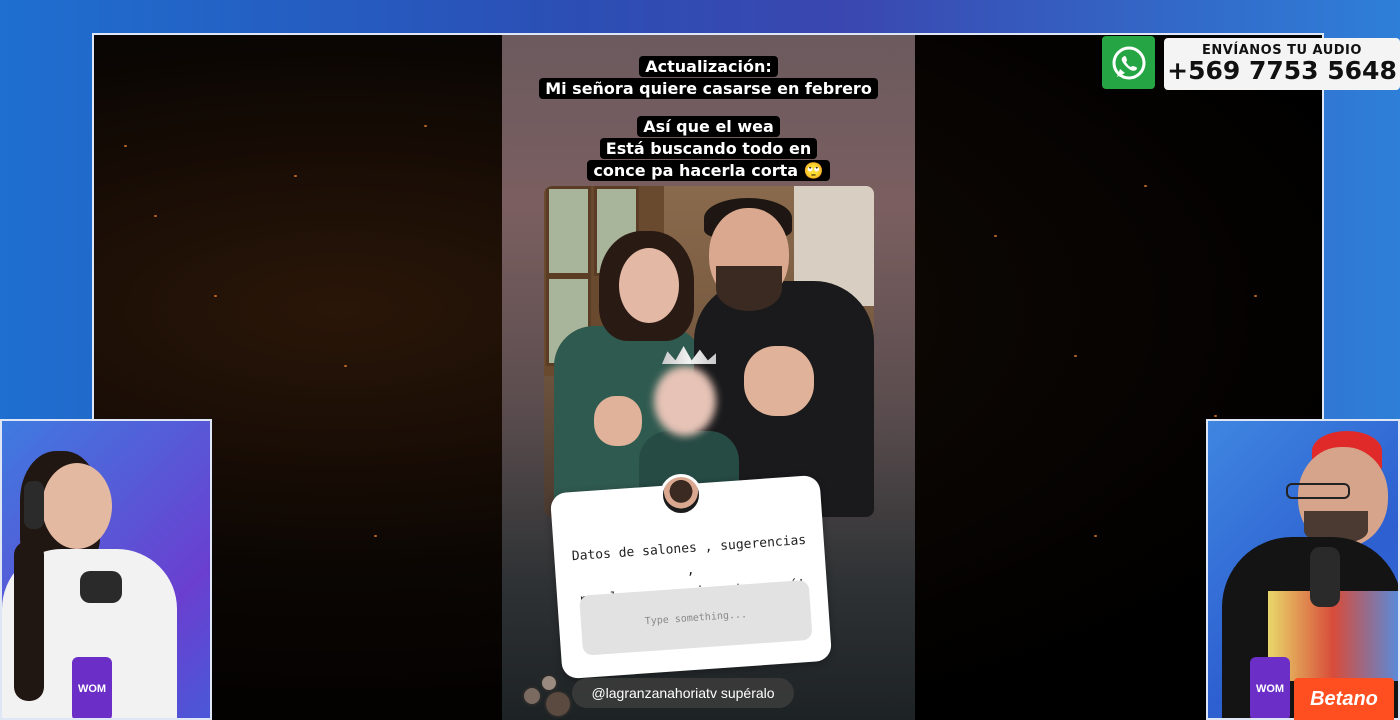  Describe the element at coordinates (681, 495) in the screenshot. I see `avatar` at that location.